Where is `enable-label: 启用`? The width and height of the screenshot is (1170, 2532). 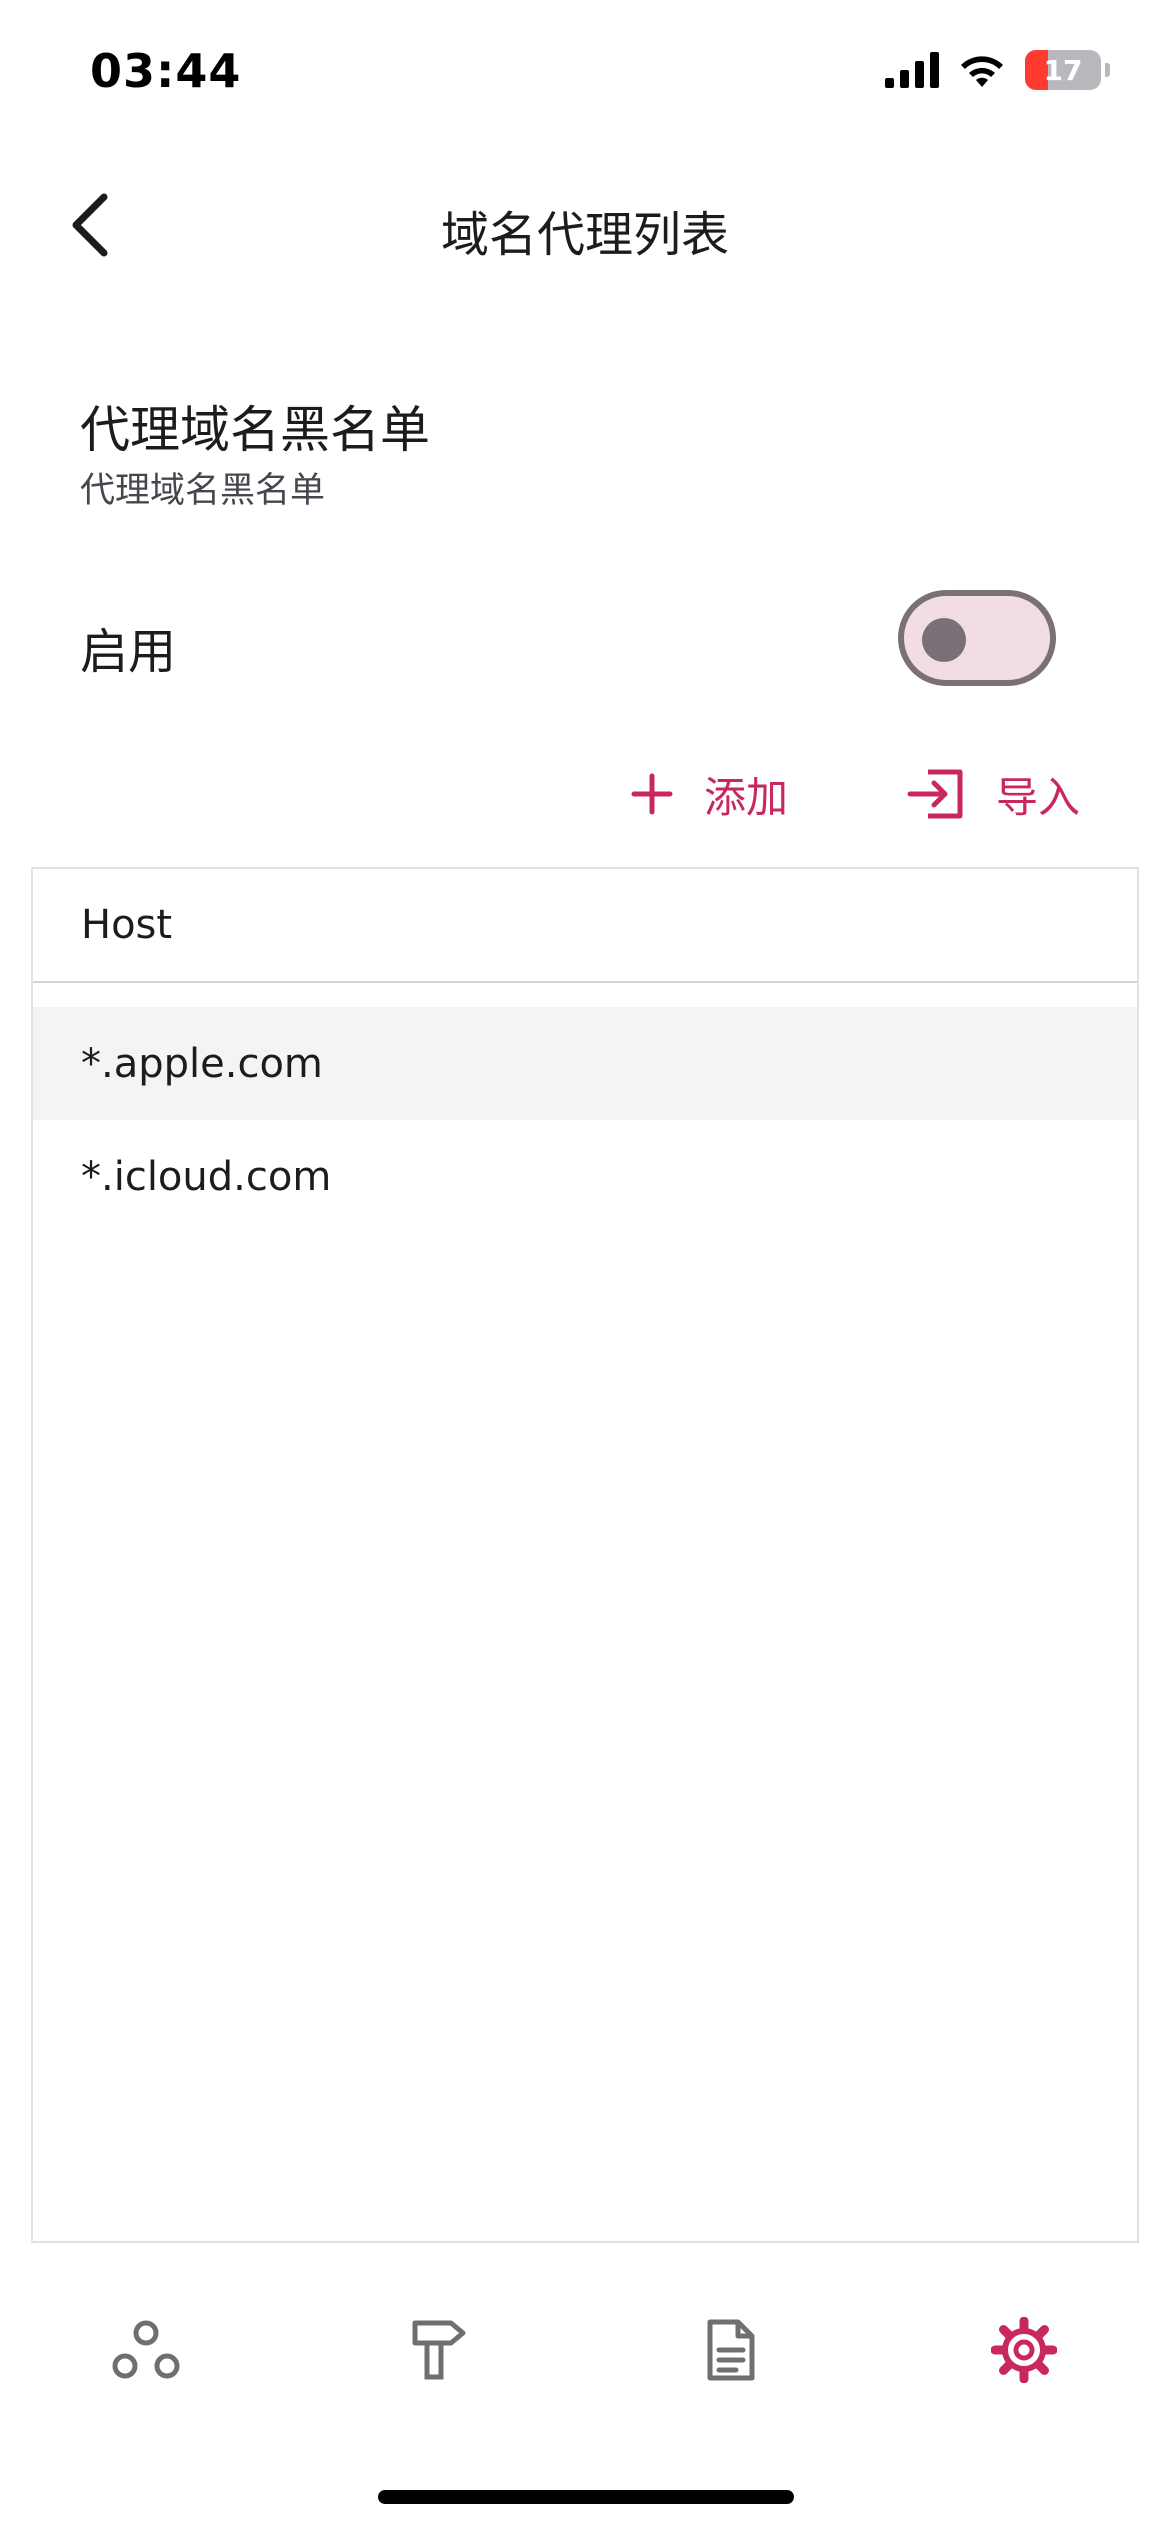 enable-label: 启用 is located at coordinates (128, 652).